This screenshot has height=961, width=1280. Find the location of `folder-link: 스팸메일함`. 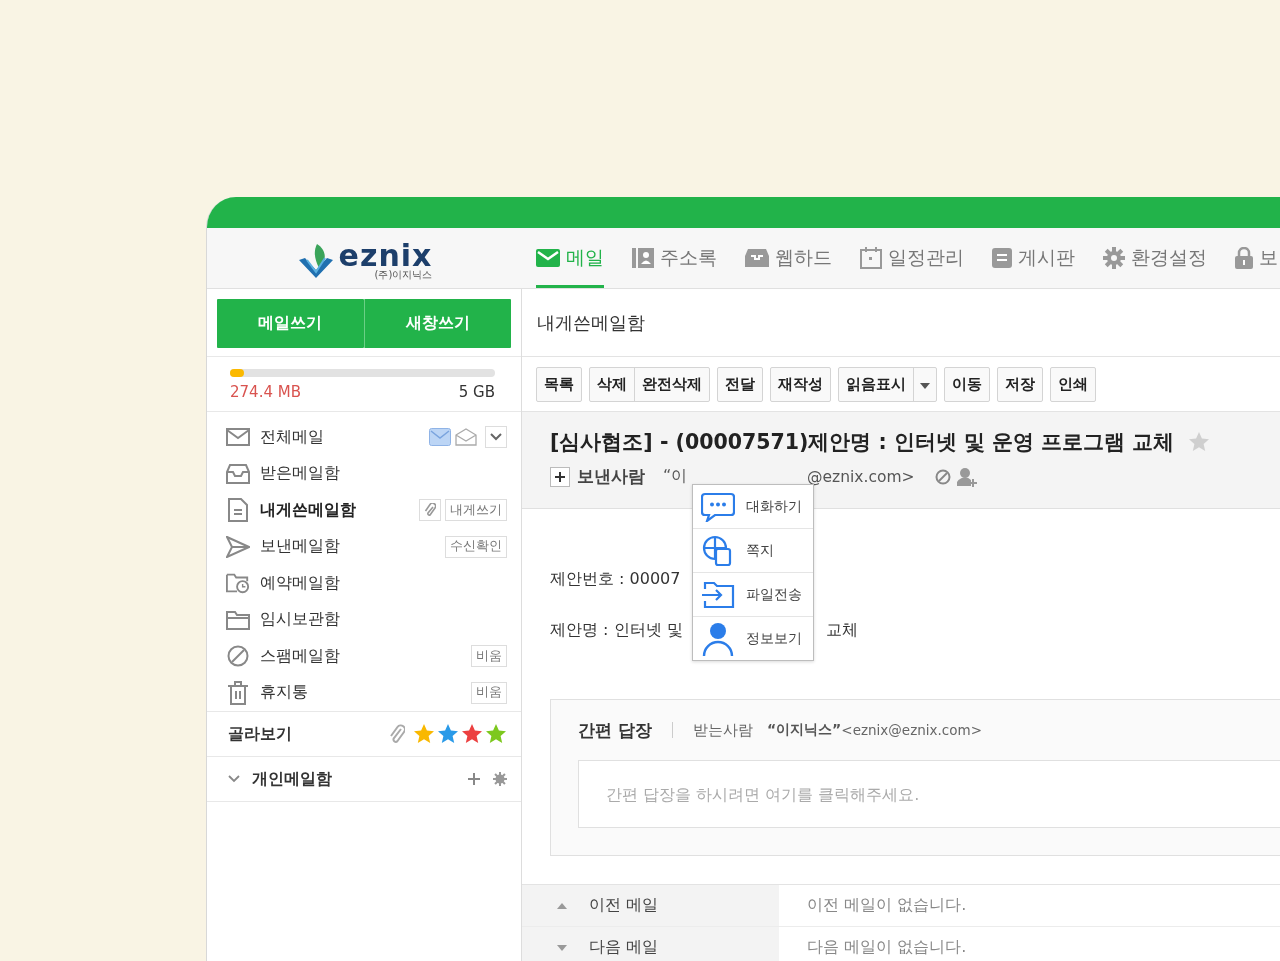

folder-link: 스팸메일함 is located at coordinates (363, 656).